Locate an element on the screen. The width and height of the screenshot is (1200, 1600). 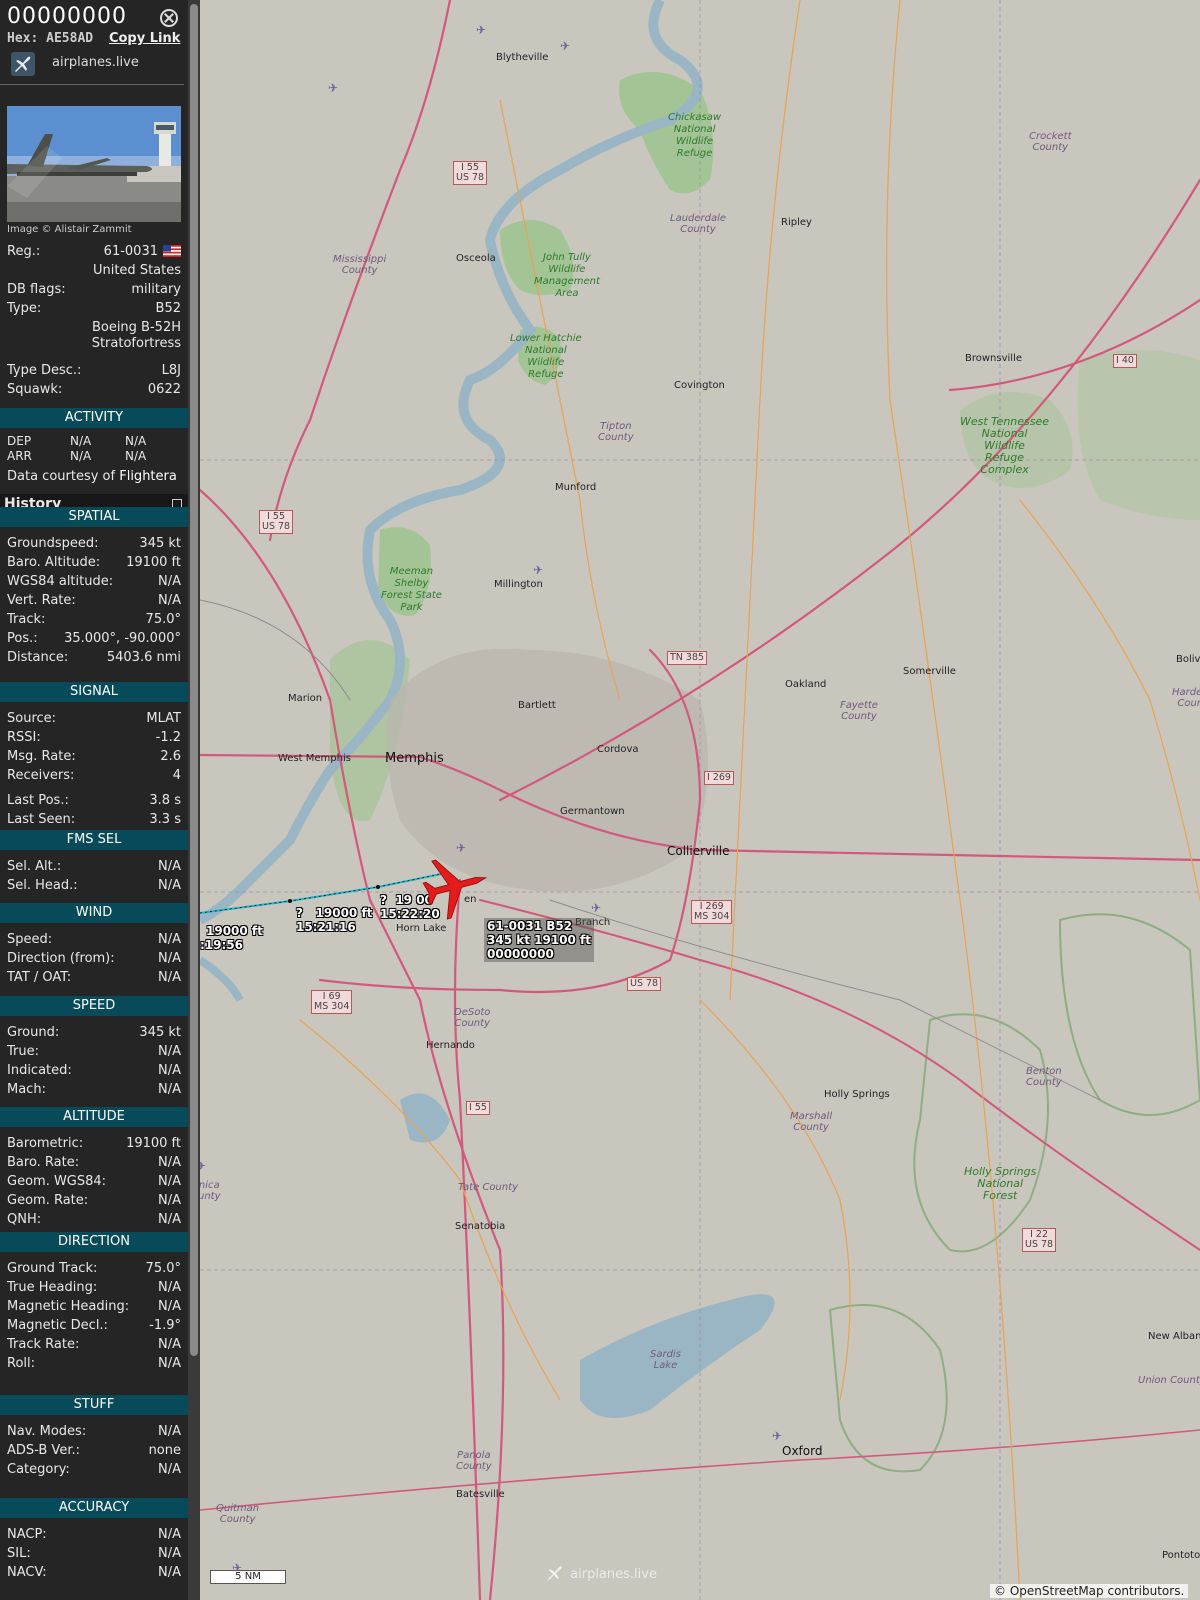
scrollbar-thumb is located at coordinates (194, 680).